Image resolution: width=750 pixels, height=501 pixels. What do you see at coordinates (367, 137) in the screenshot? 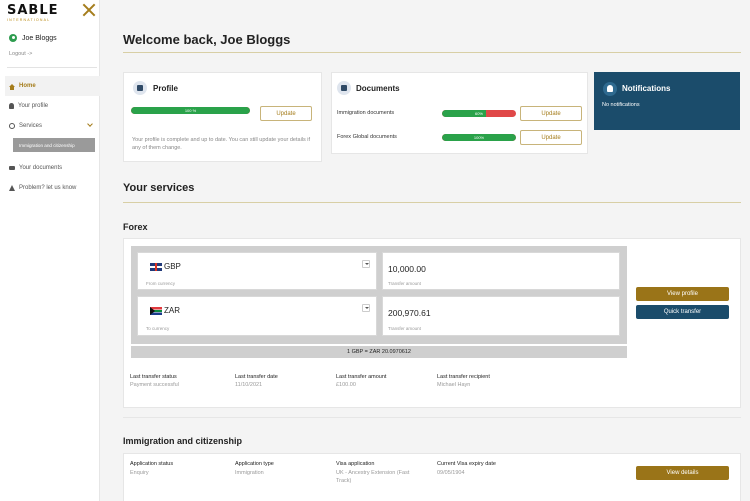
I see `doc-row-label: Forex Global documents` at bounding box center [367, 137].